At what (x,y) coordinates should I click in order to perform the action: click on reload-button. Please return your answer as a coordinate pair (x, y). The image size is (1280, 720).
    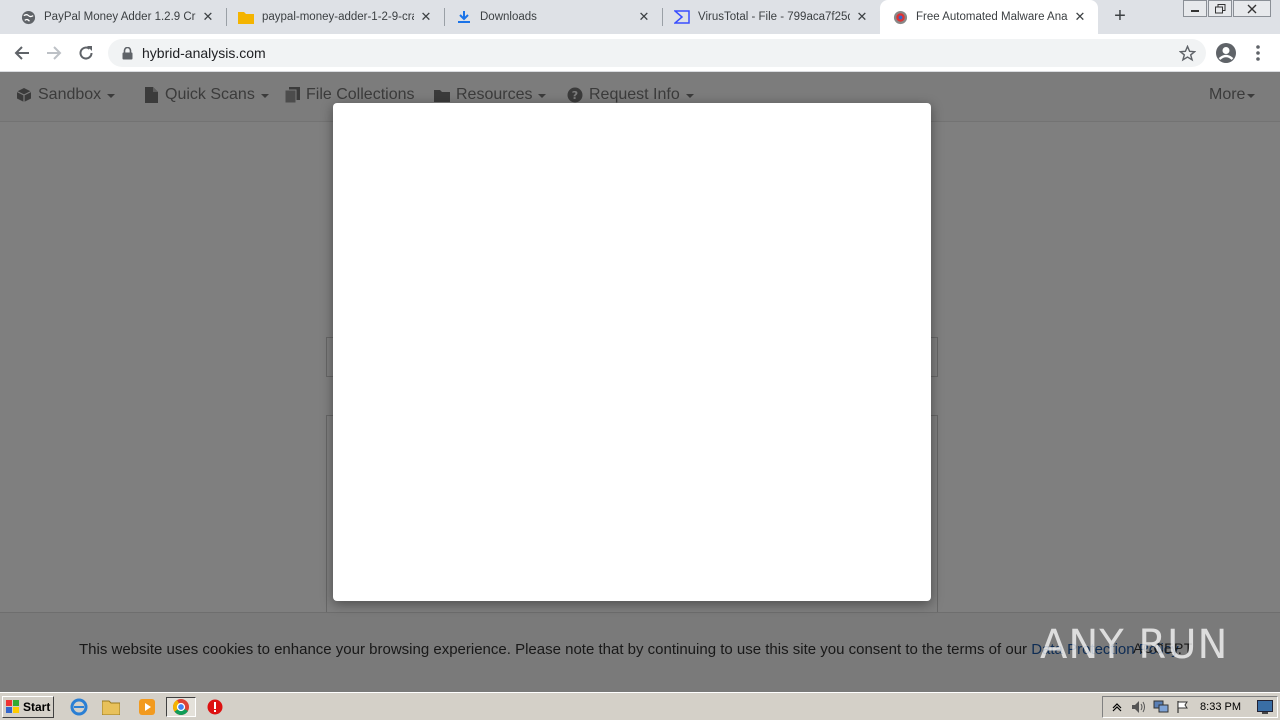
    Looking at the image, I should click on (86, 53).